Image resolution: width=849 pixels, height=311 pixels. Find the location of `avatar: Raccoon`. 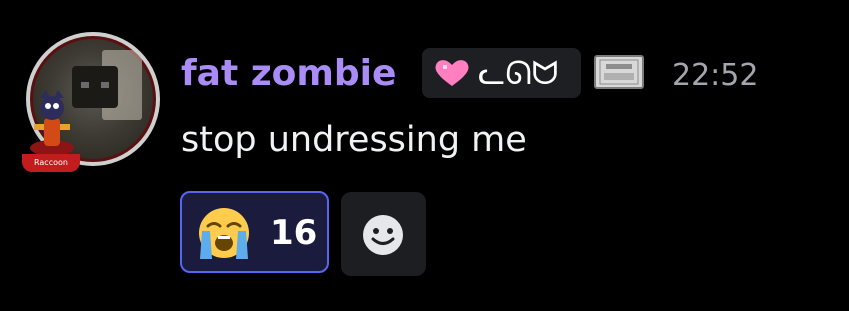

avatar: Raccoon is located at coordinates (92, 100).